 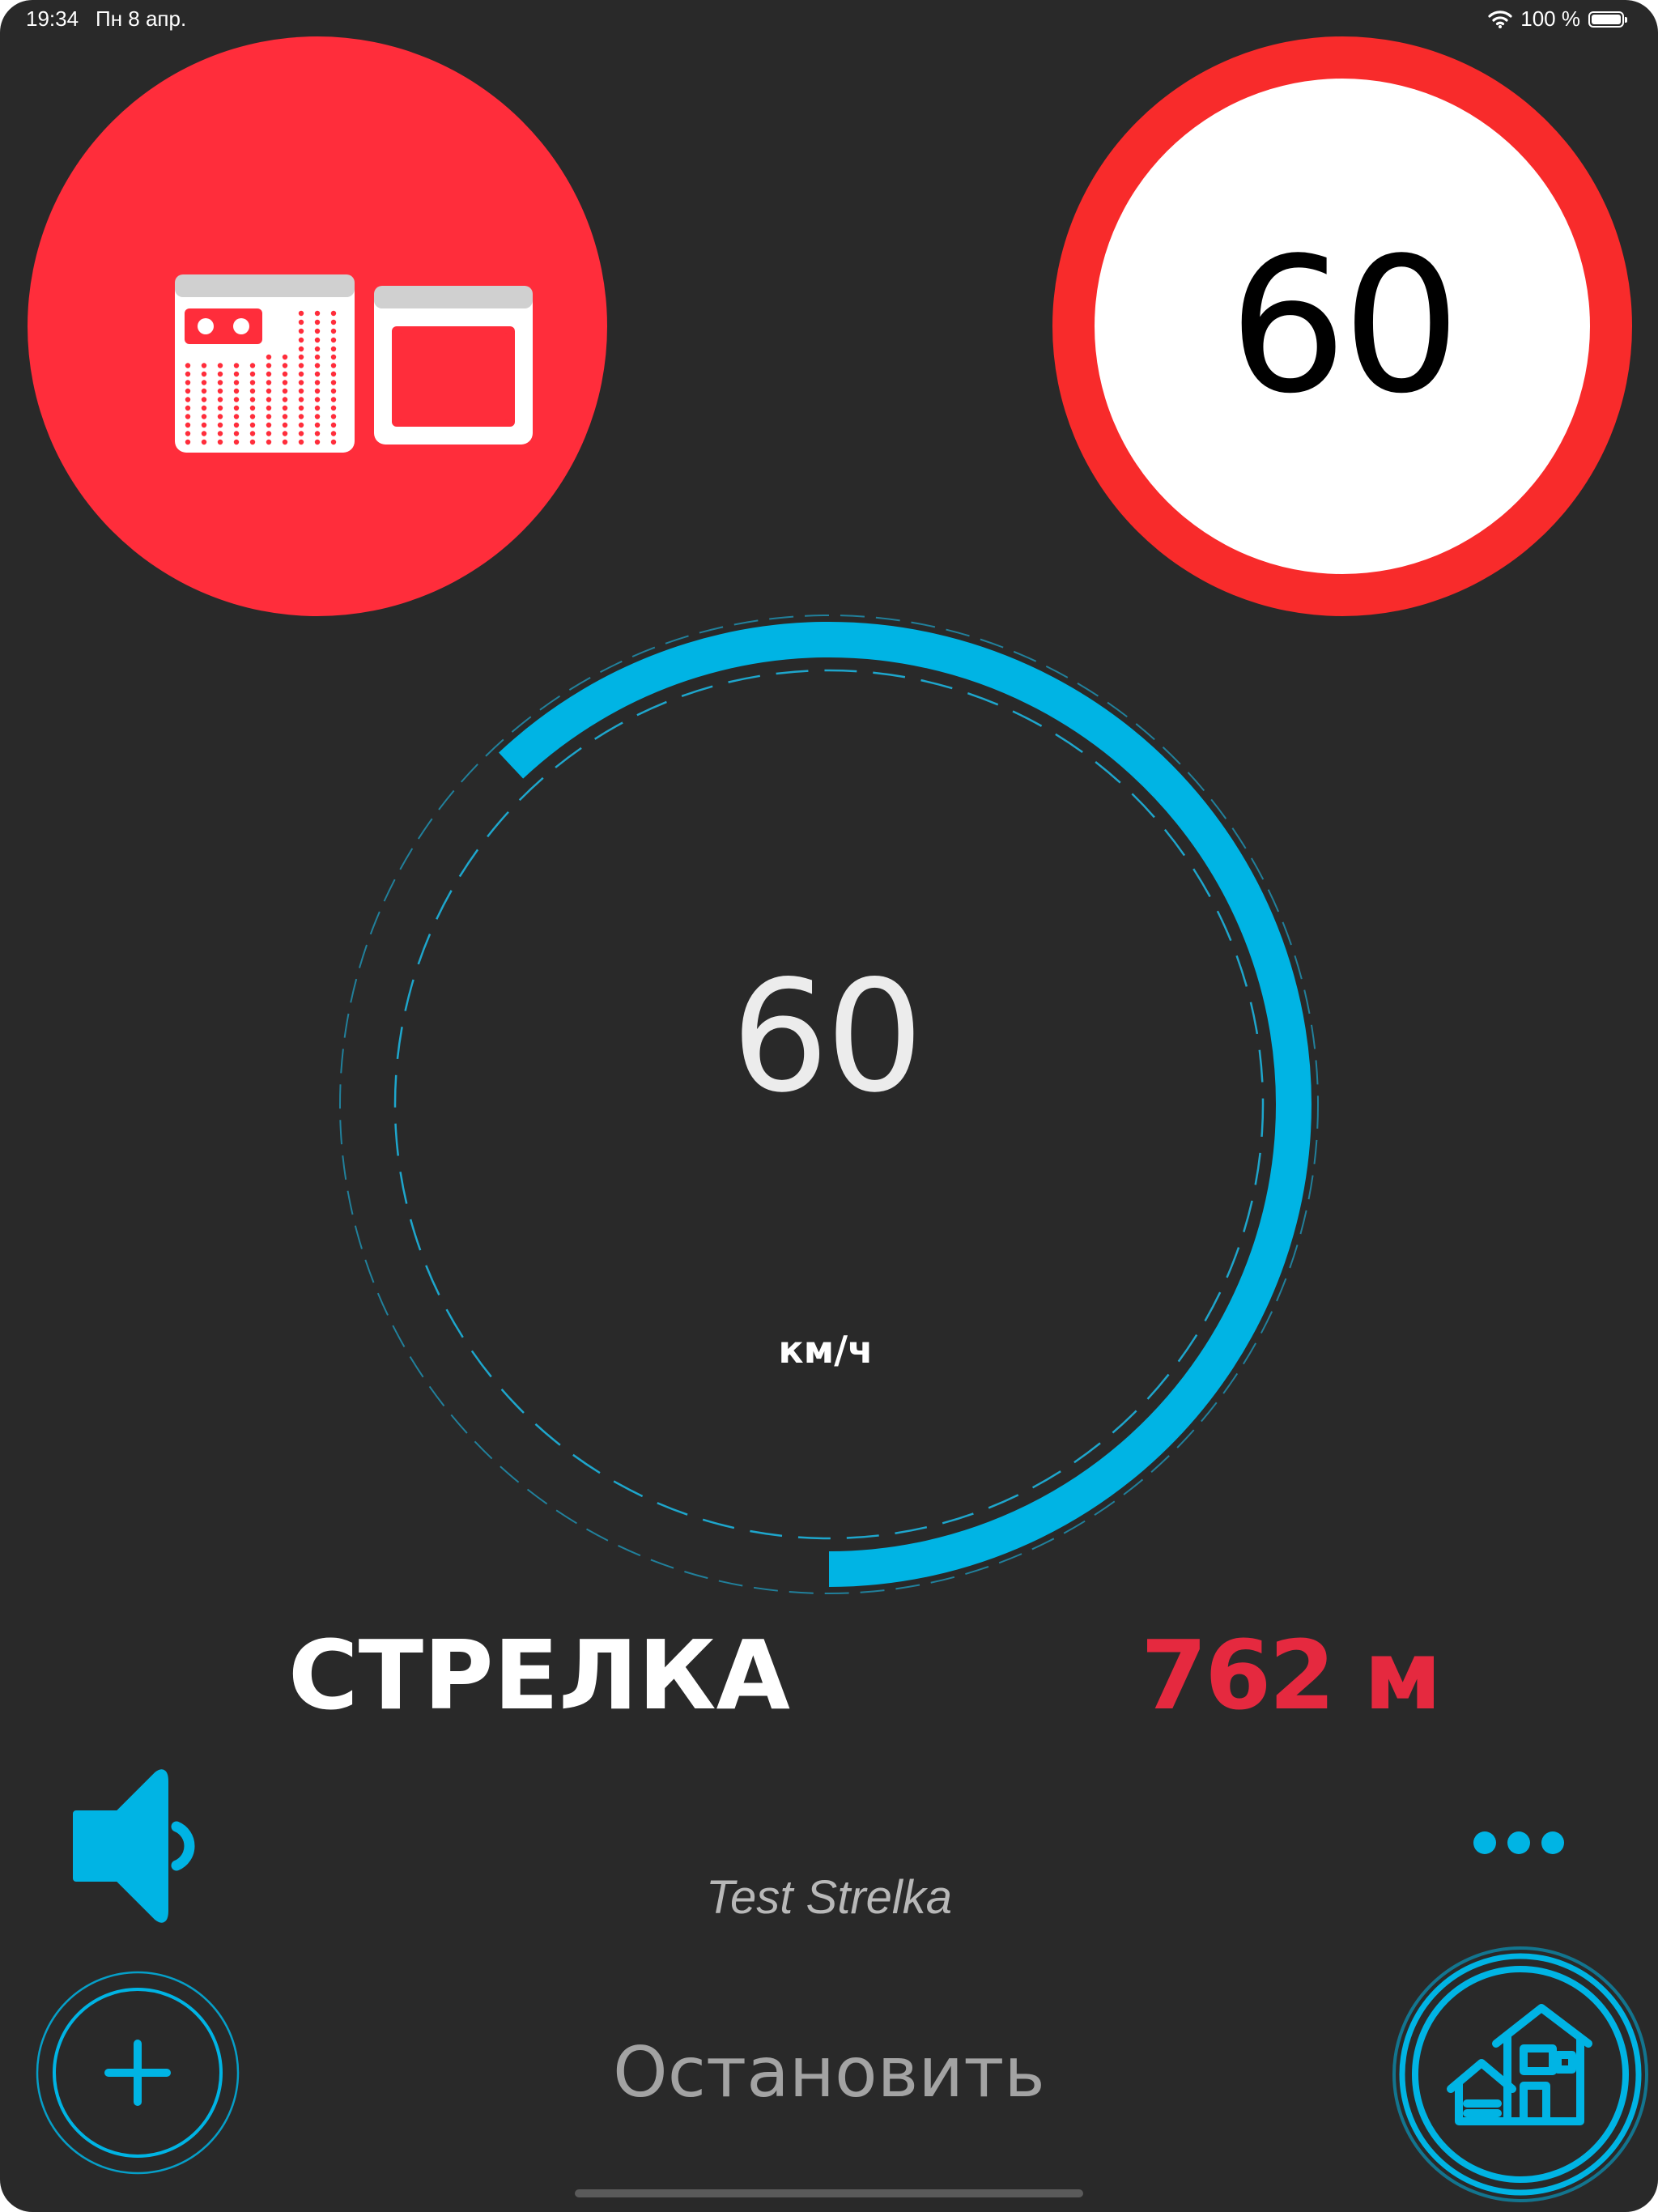 I want to click on speed-radar-camera-icon, so click(x=354, y=364).